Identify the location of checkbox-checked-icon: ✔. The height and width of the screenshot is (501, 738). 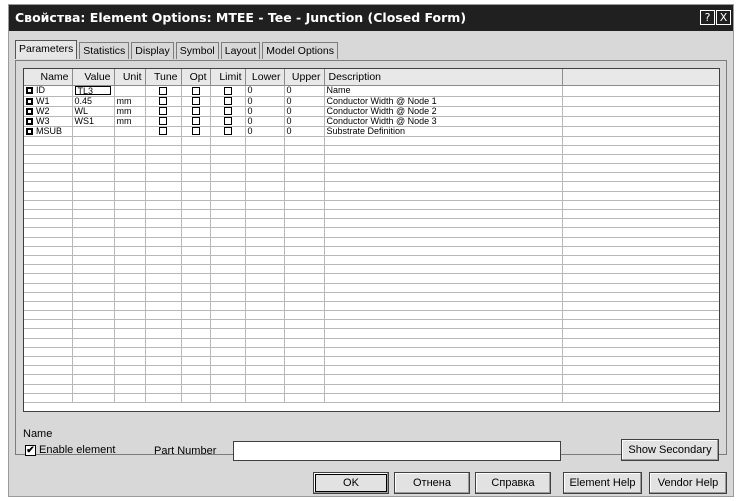
(30, 450).